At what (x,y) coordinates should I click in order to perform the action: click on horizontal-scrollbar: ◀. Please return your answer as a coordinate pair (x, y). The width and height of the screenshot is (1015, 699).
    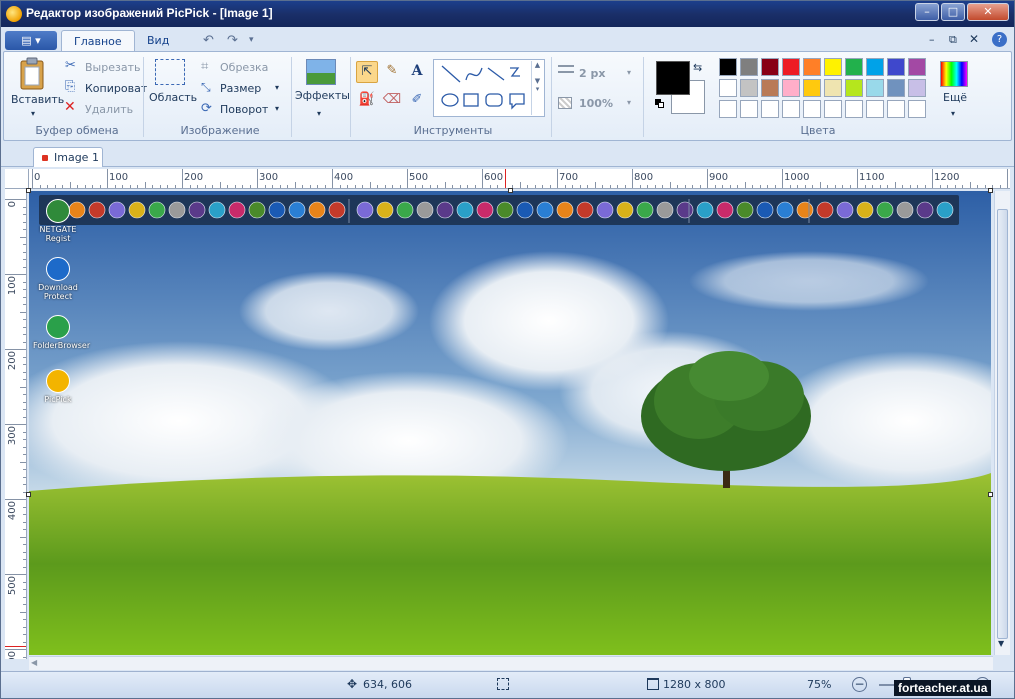
    Looking at the image, I should click on (511, 663).